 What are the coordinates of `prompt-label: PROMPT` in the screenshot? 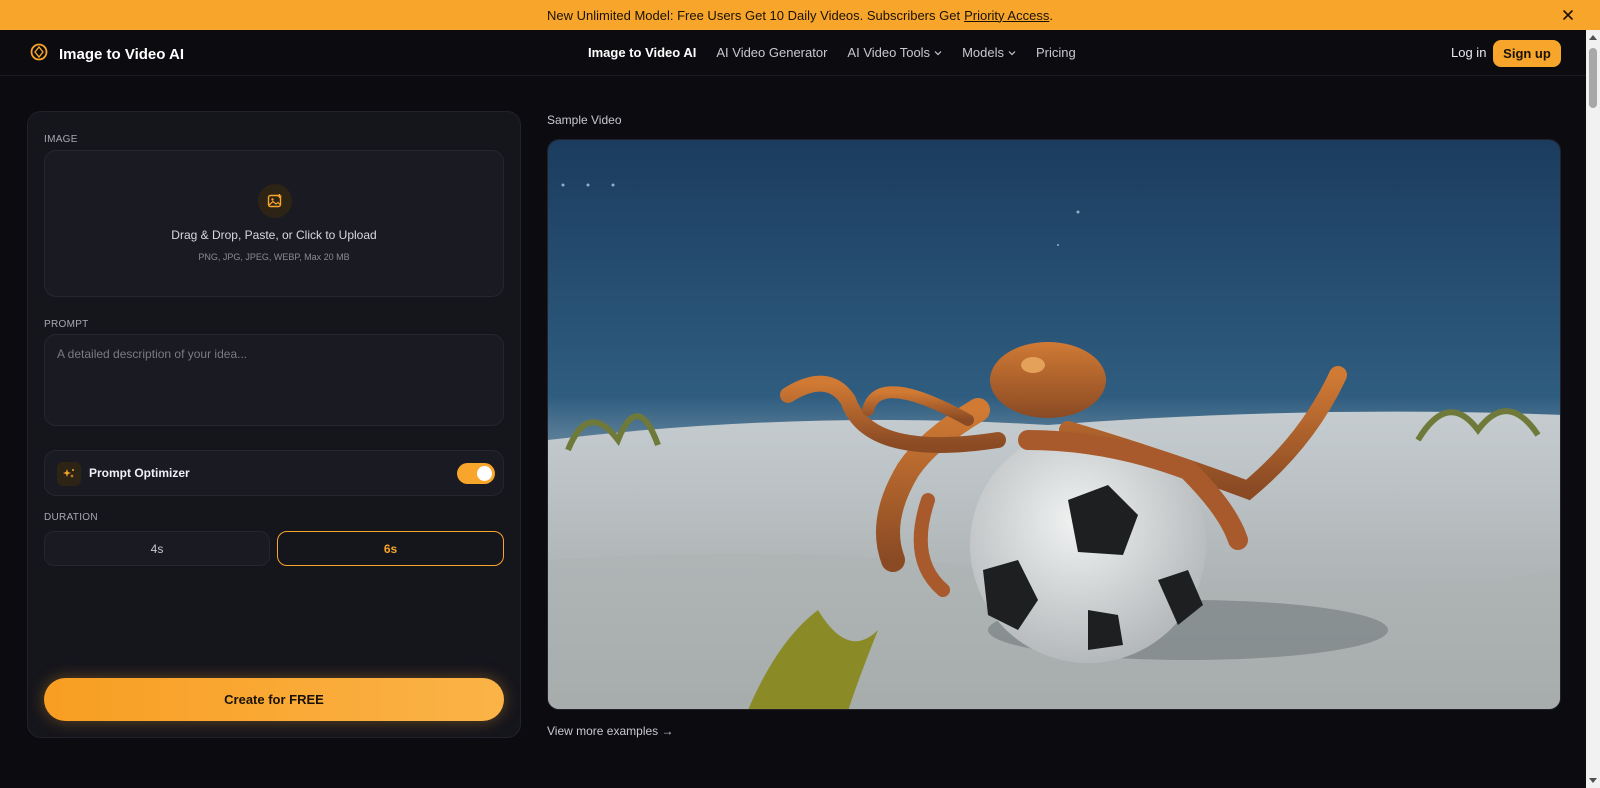 It's located at (66, 324).